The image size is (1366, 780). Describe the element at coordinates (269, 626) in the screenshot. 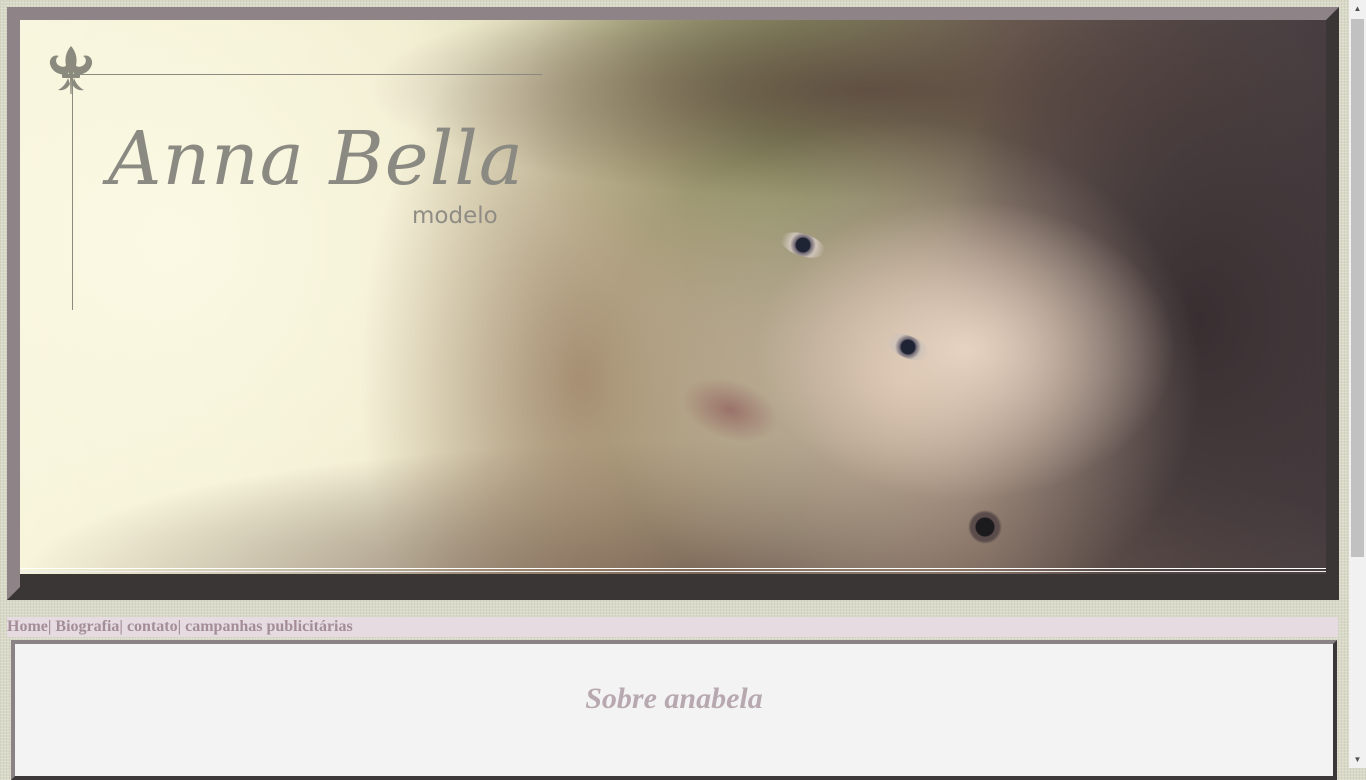

I see `nav-link-campanhas: campanhas publicitárias` at that location.